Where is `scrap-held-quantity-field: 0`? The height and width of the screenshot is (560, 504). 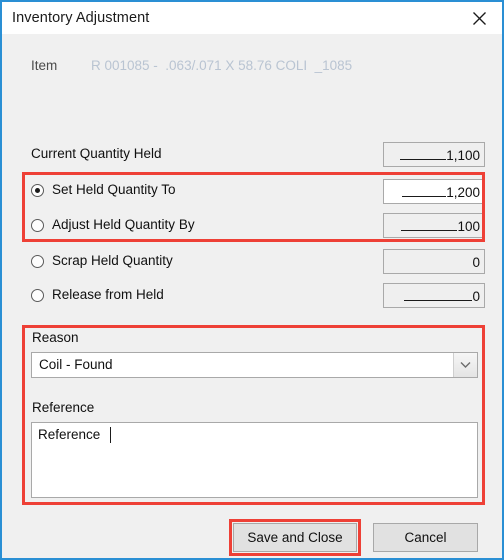
scrap-held-quantity-field: 0 is located at coordinates (434, 261).